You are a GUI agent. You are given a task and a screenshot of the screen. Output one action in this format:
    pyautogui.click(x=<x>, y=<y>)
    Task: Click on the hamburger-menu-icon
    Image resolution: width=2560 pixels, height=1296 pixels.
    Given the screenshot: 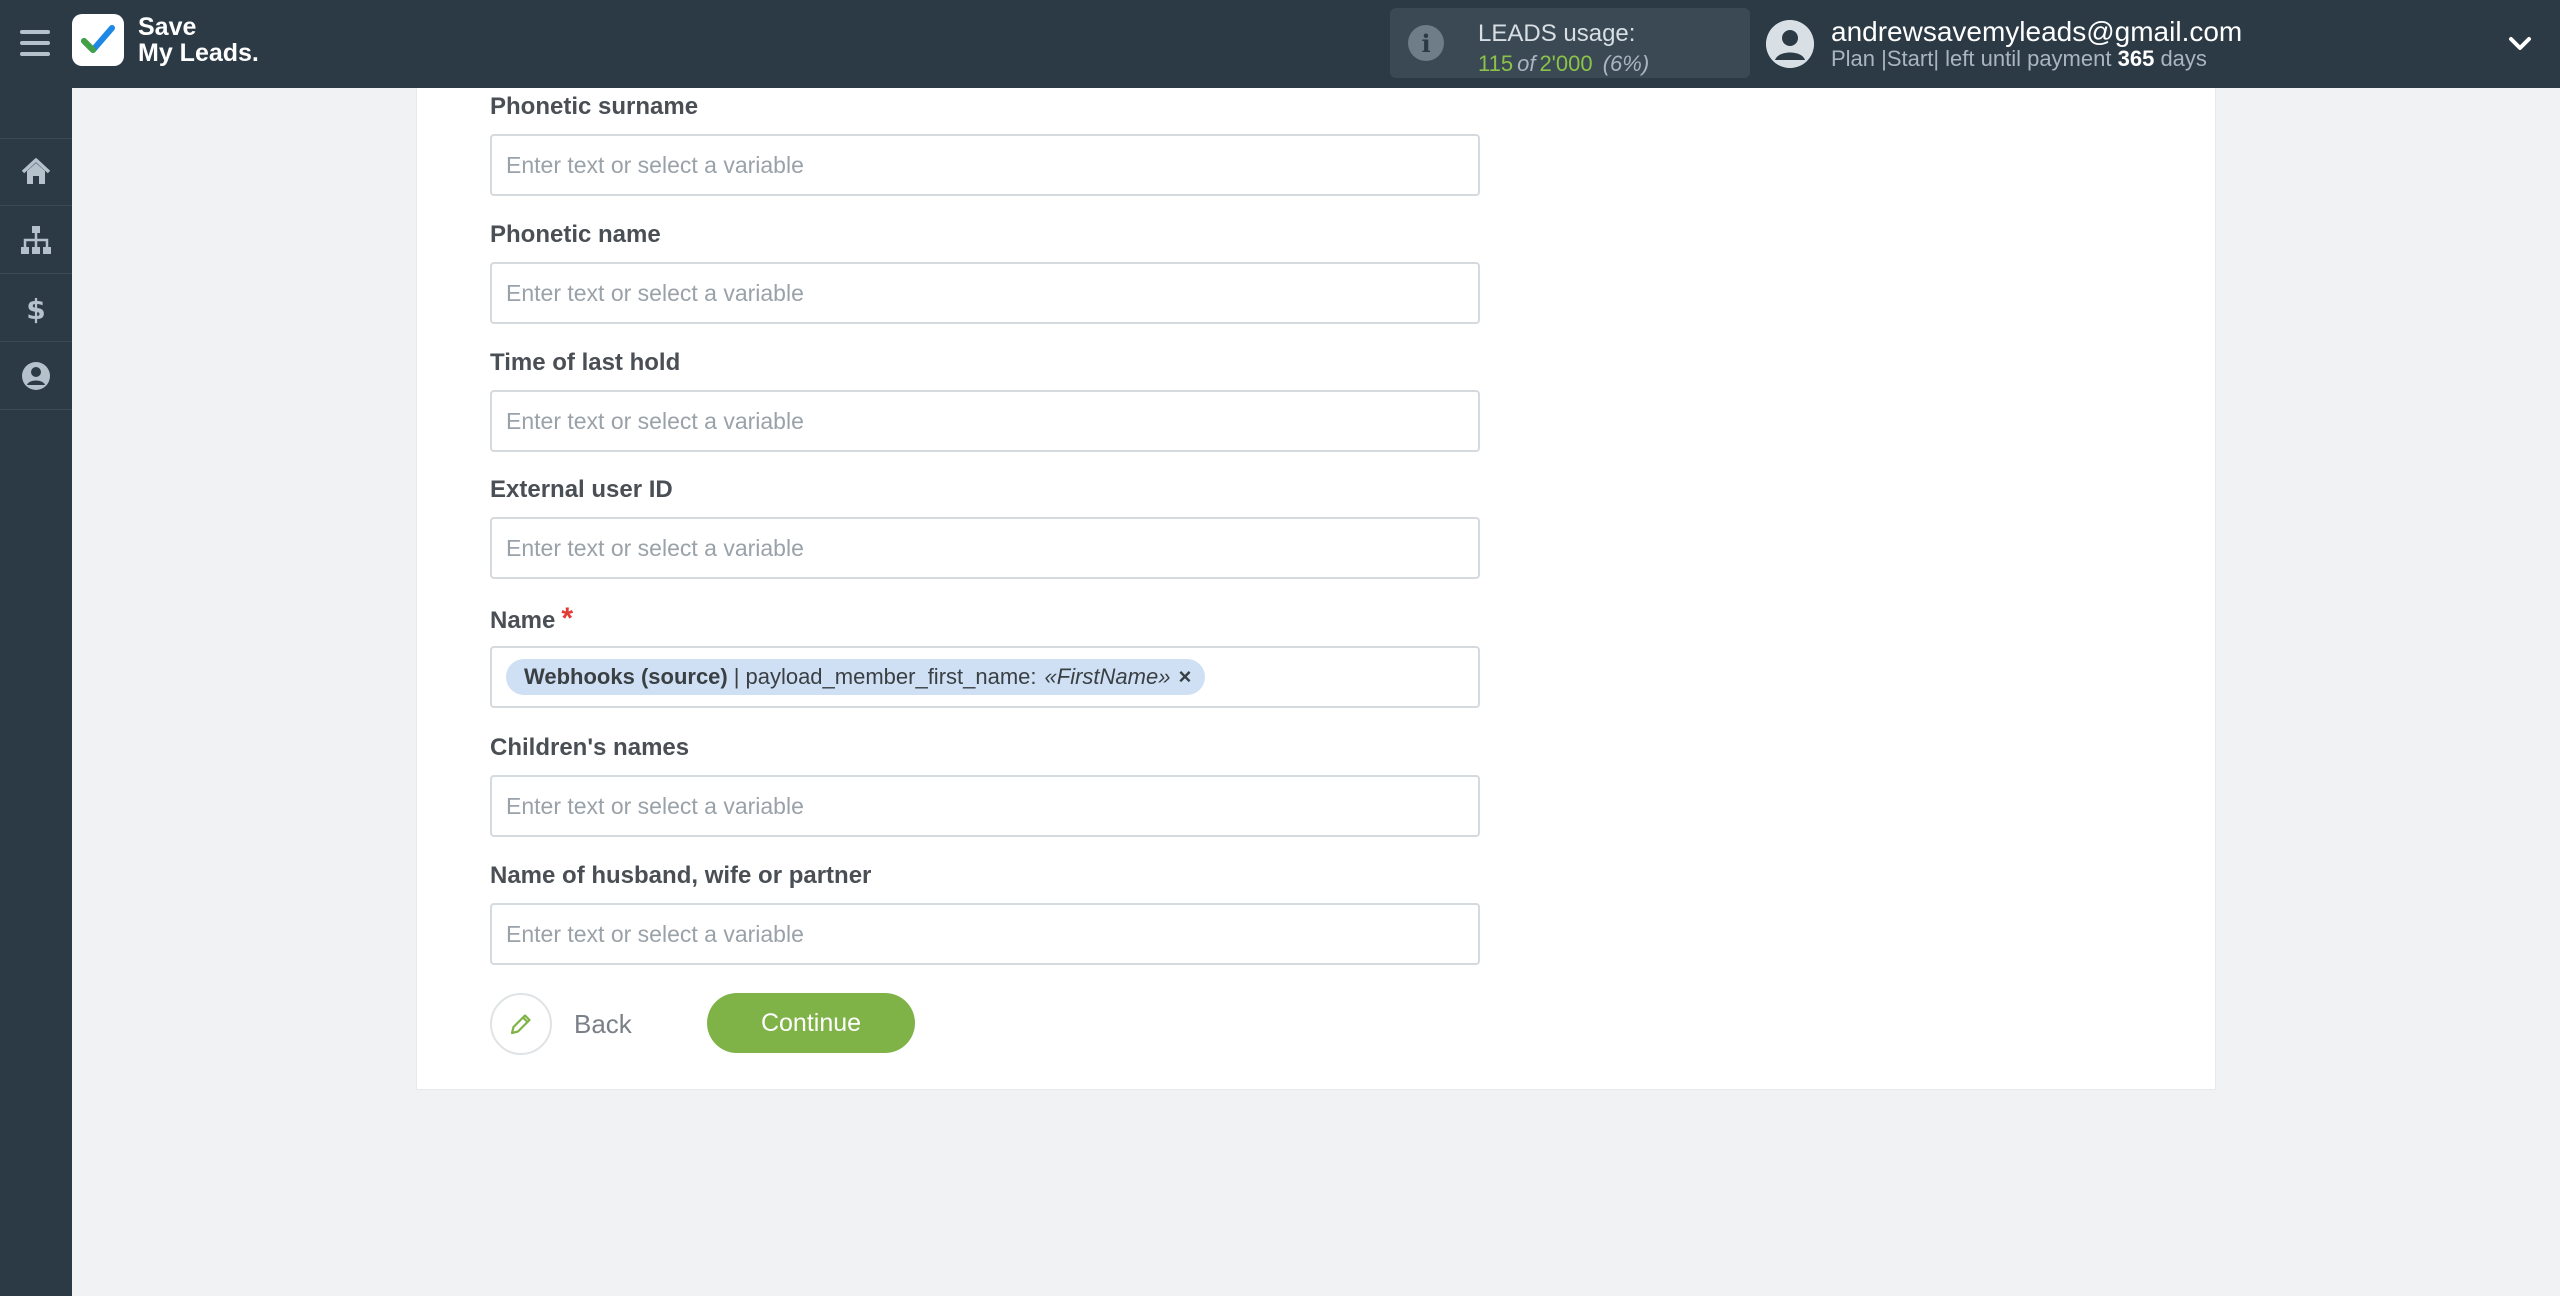 What is the action you would take?
    pyautogui.click(x=35, y=43)
    